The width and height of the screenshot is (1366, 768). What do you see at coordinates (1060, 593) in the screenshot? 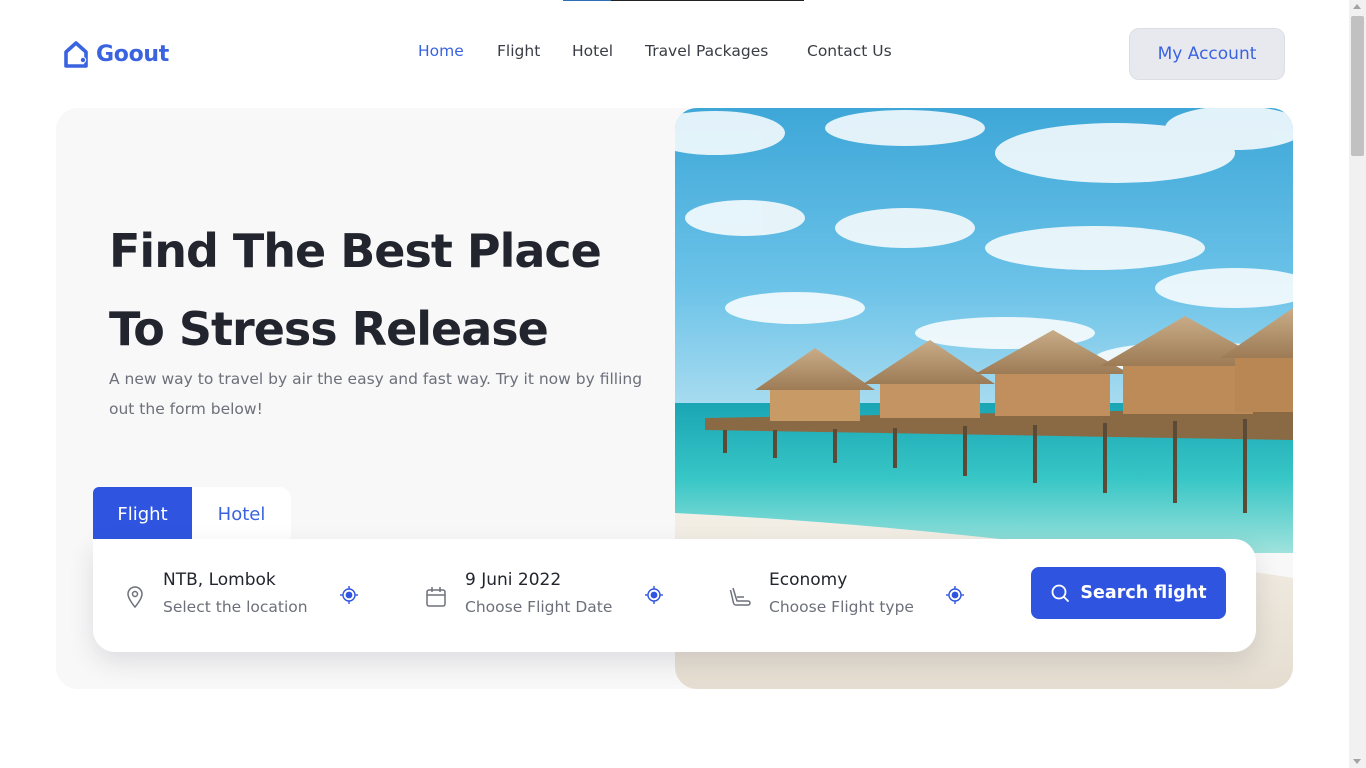
I see `search-icon` at bounding box center [1060, 593].